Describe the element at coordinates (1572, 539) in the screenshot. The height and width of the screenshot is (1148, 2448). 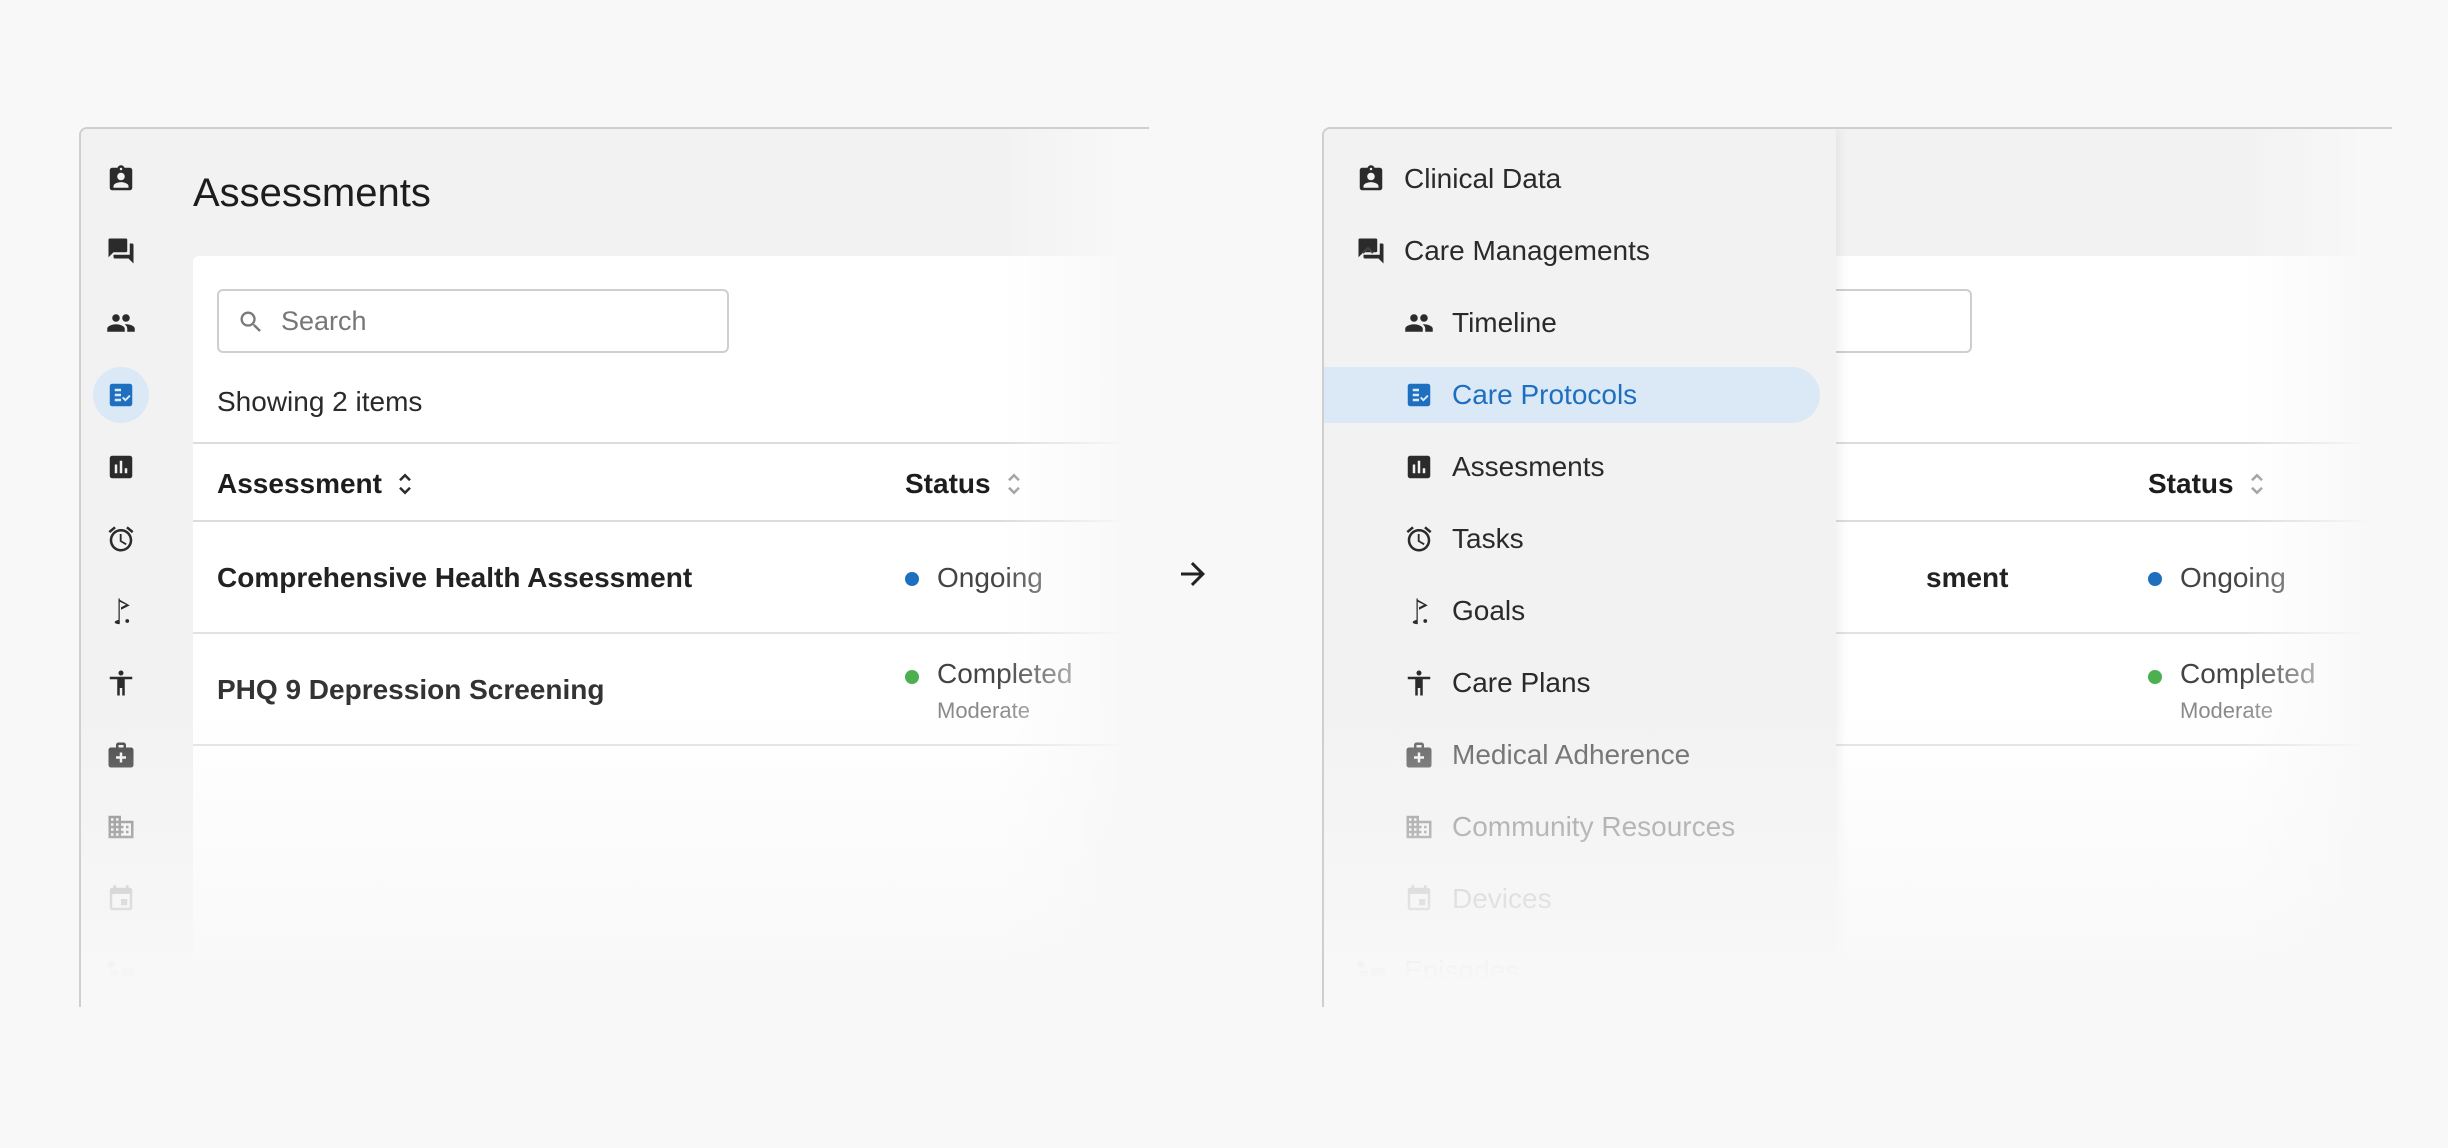
I see `nav-item-tasks: Tasks` at that location.